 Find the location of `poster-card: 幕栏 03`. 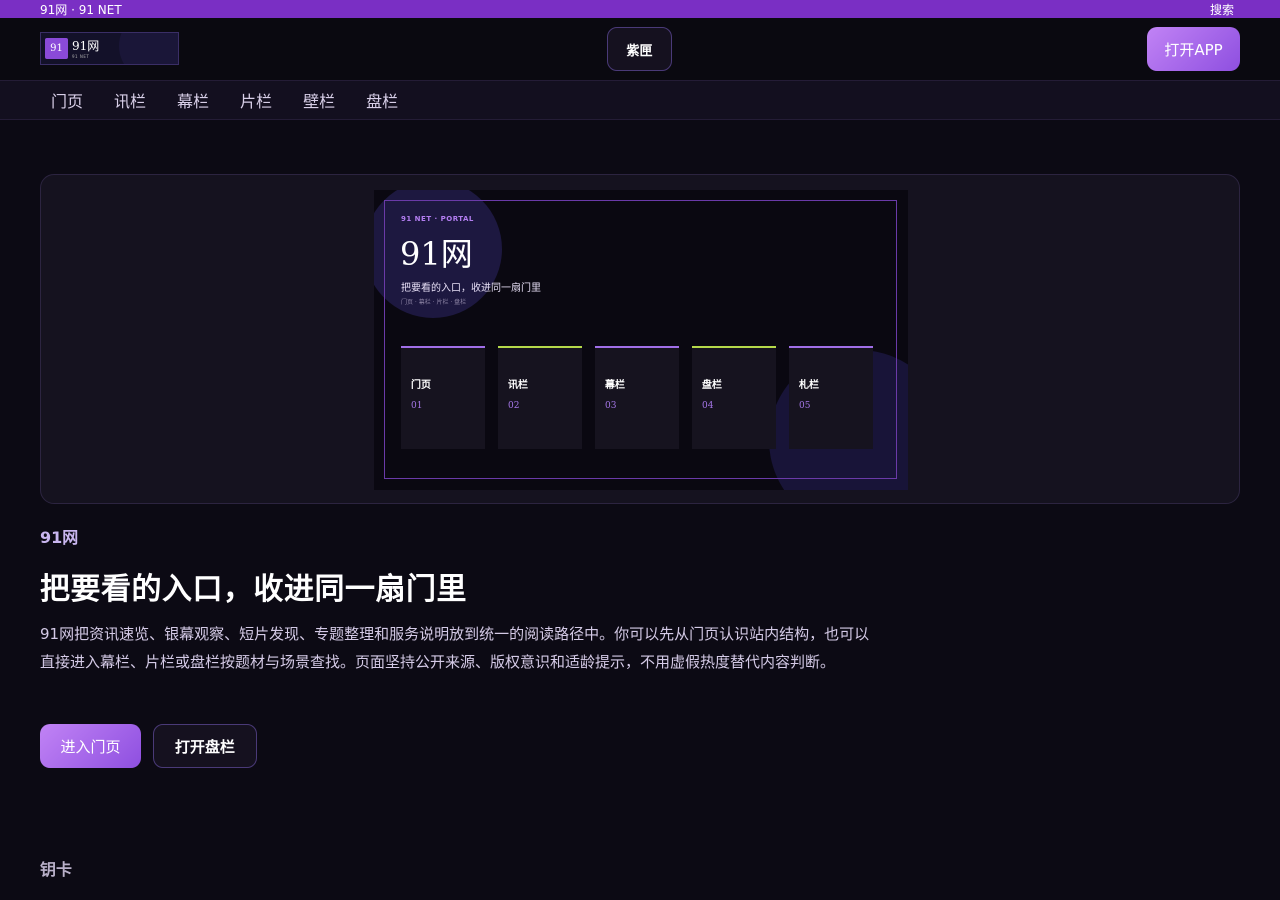

poster-card: 幕栏 03 is located at coordinates (637, 397).